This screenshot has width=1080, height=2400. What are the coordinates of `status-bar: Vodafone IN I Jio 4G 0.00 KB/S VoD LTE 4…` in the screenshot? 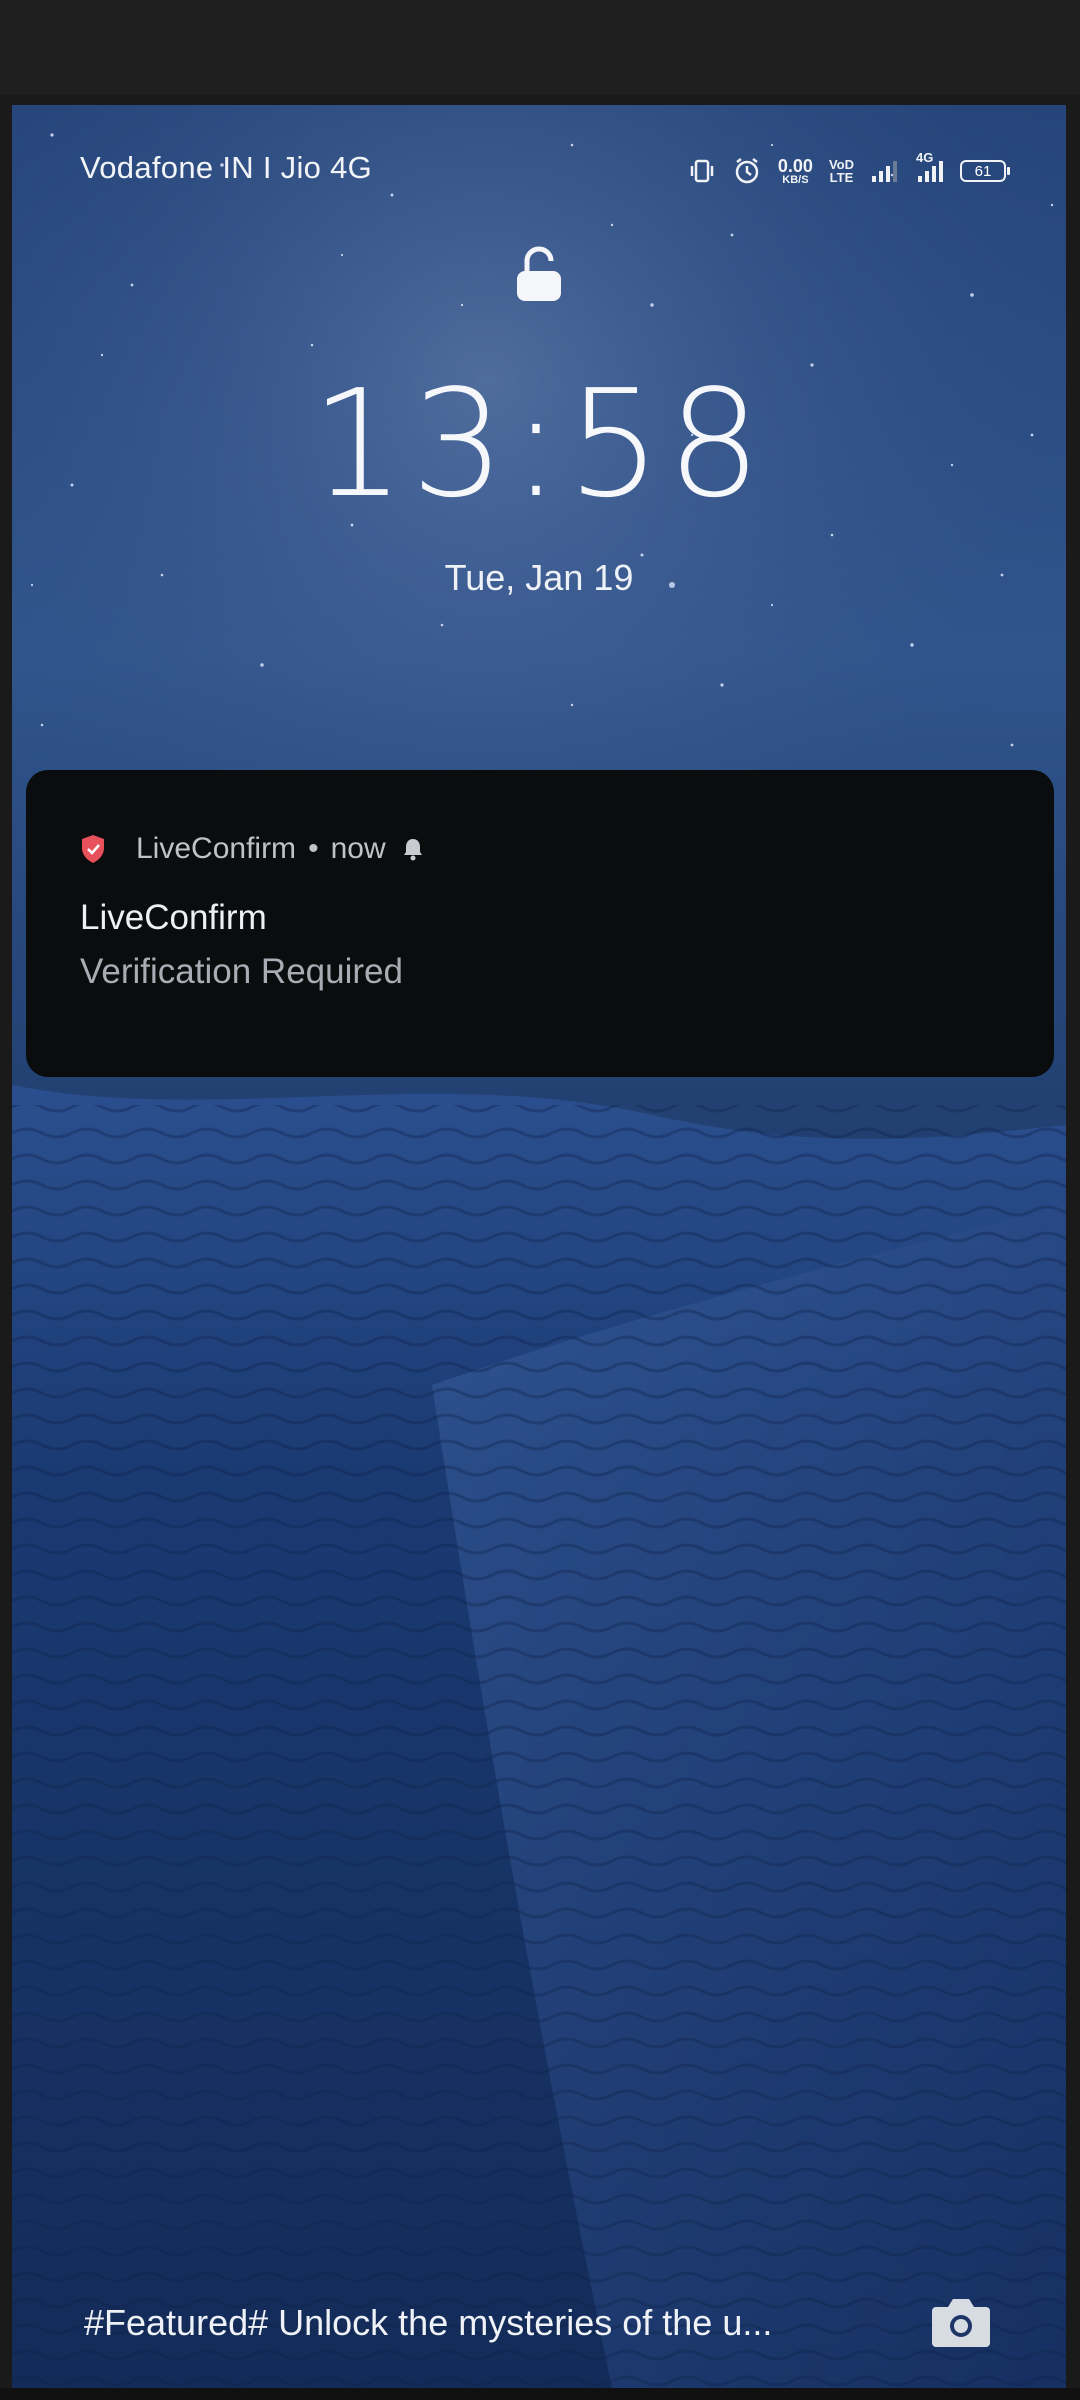 It's located at (539, 170).